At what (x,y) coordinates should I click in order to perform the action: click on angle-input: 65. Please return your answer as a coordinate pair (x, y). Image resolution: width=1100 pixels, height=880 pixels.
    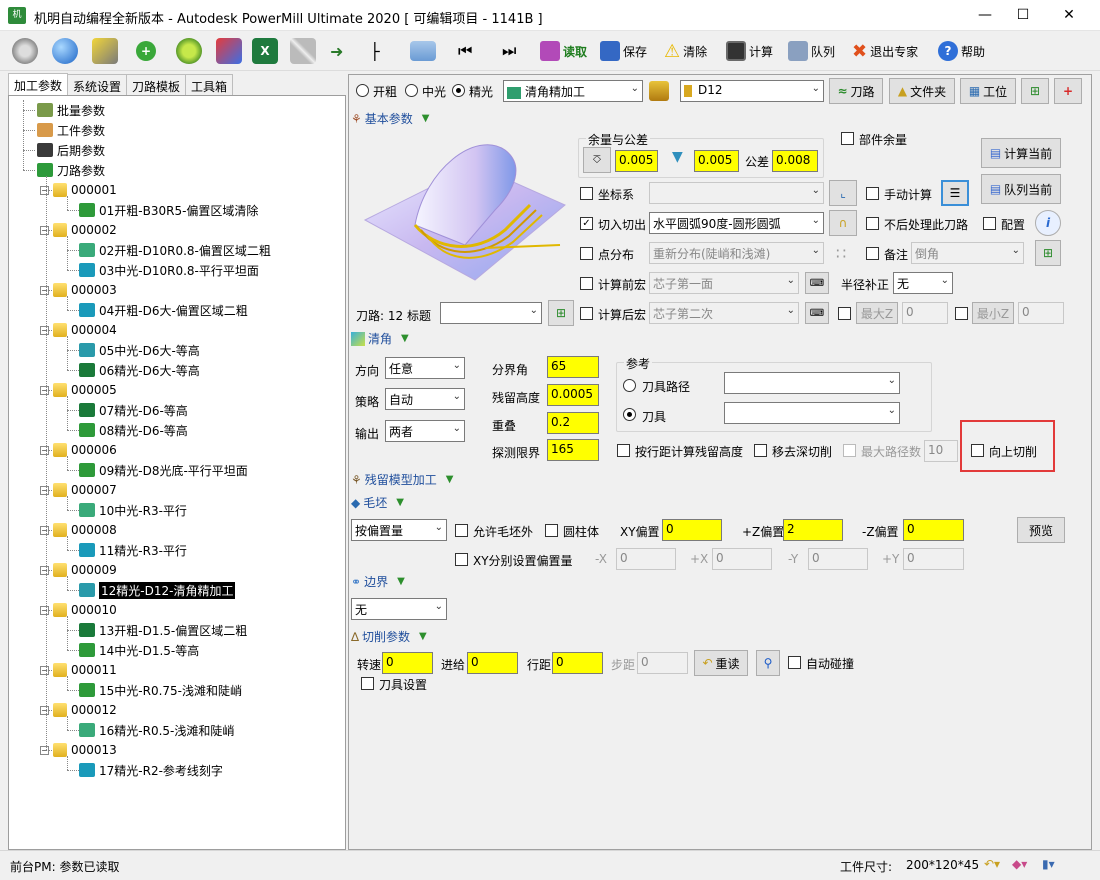
    Looking at the image, I should click on (573, 367).